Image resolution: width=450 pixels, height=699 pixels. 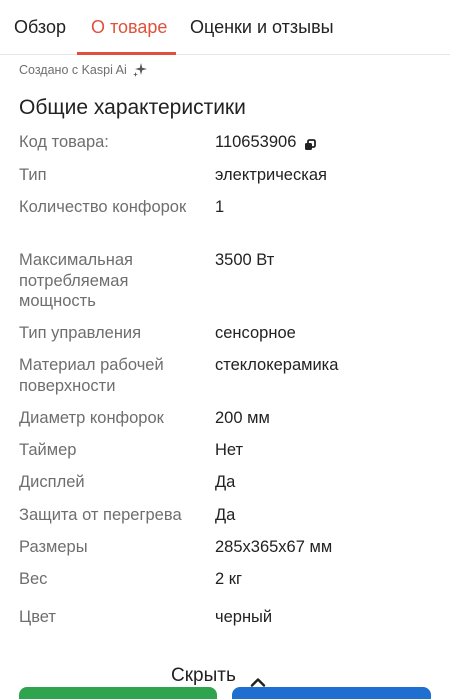 I want to click on spec-label: Дисплей, so click(x=52, y=482).